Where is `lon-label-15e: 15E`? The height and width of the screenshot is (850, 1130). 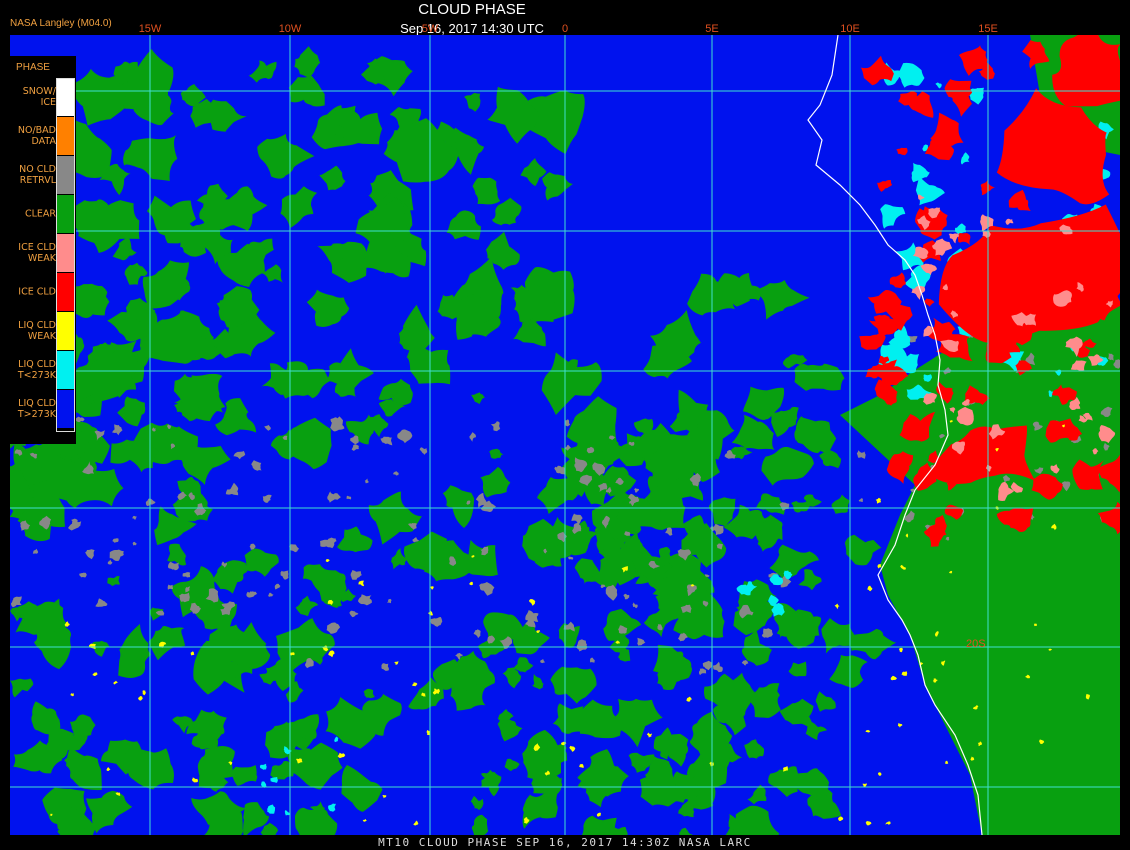 lon-label-15e: 15E is located at coordinates (988, 29).